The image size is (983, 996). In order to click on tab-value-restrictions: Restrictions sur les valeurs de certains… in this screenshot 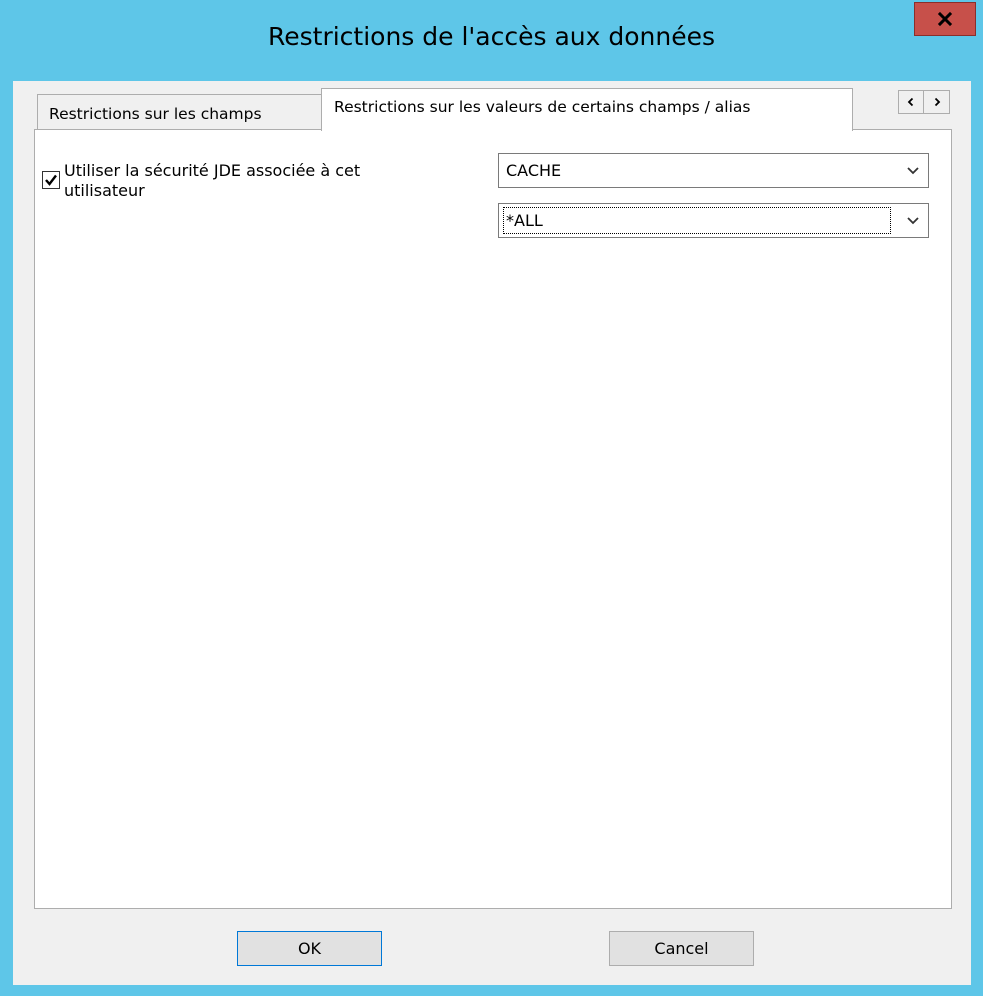, I will do `click(587, 109)`.